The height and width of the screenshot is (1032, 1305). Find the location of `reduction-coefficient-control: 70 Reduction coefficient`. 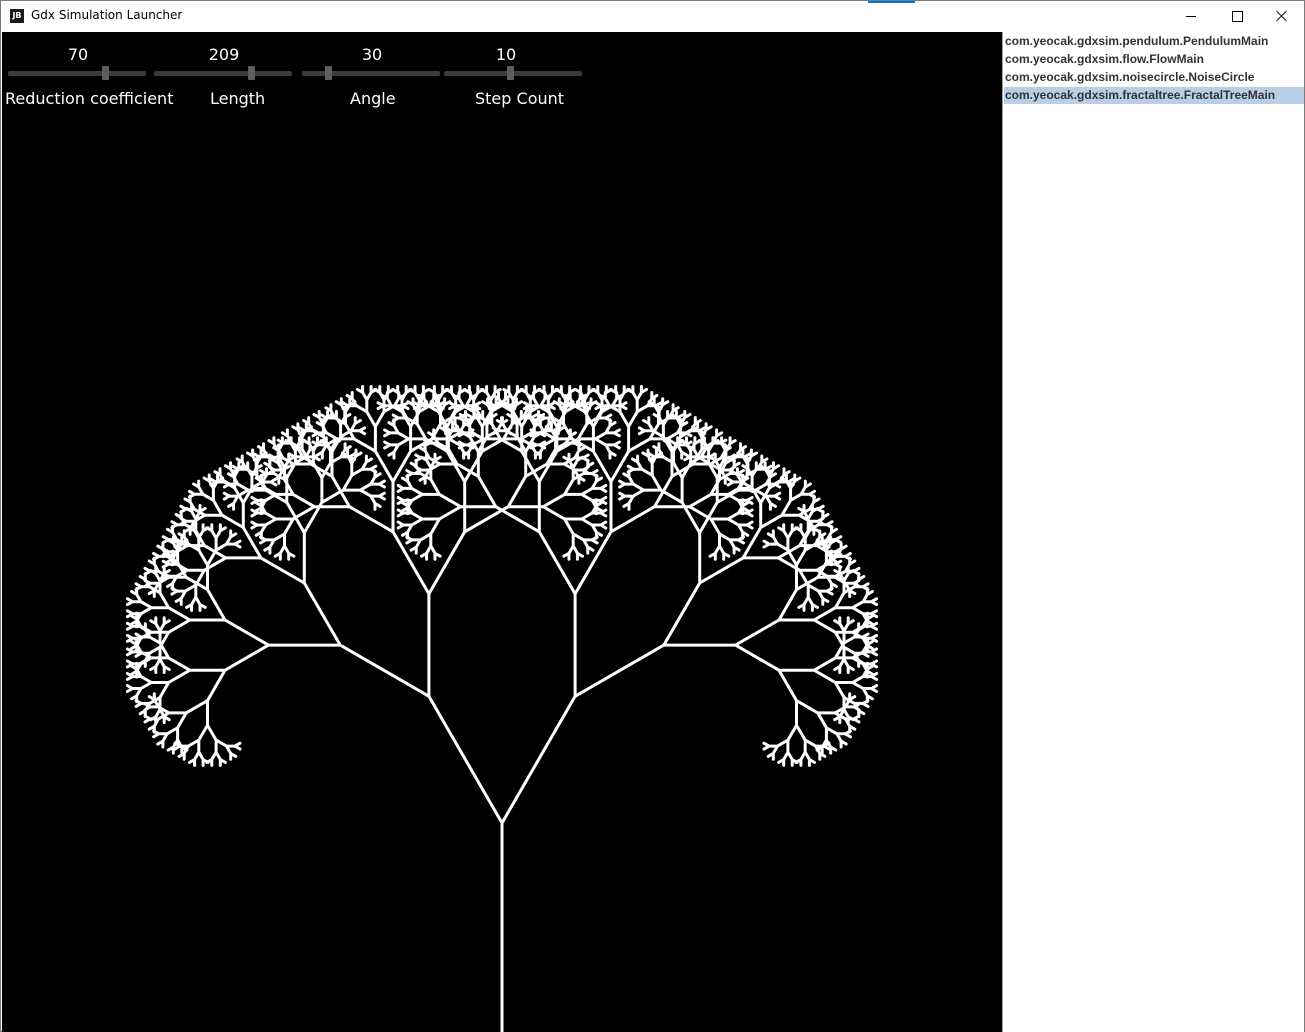

reduction-coefficient-control: 70 Reduction coefficient is located at coordinates (89, 77).